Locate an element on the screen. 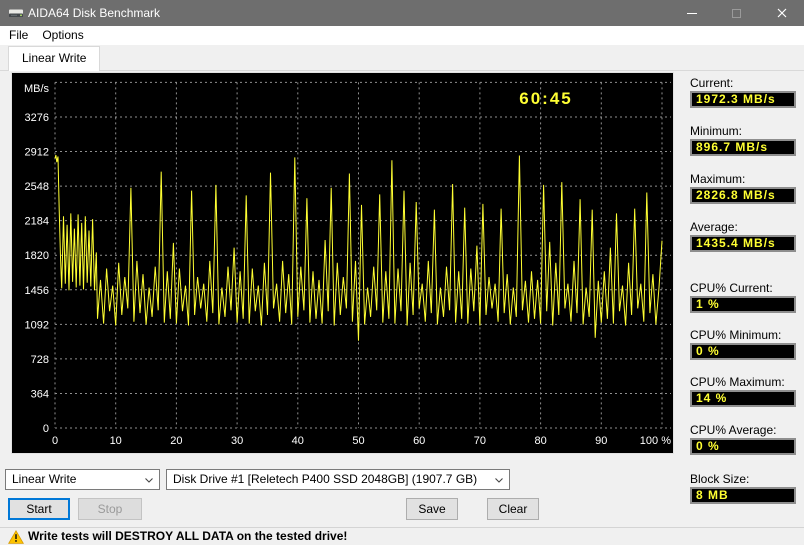 Image resolution: width=804 pixels, height=545 pixels. svg-text: 30 is located at coordinates (237, 441).